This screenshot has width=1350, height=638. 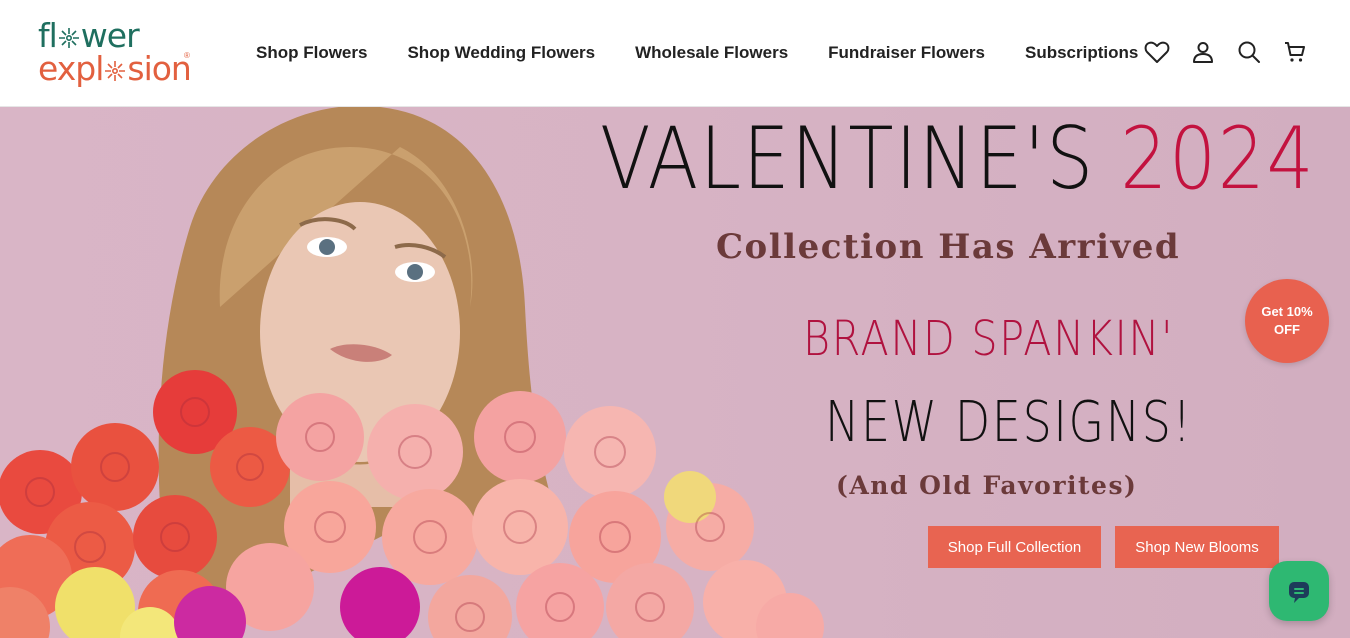 I want to click on nav-shop-flowers: Shop Flowers, so click(x=311, y=53).